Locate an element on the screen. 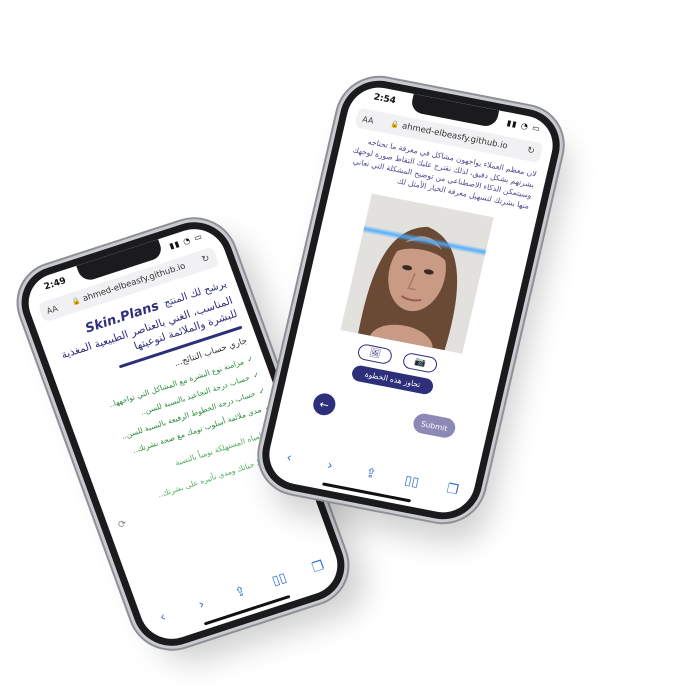 Image resolution: width=700 pixels, height=700 pixels. take-photo-button: 📷 is located at coordinates (420, 362).